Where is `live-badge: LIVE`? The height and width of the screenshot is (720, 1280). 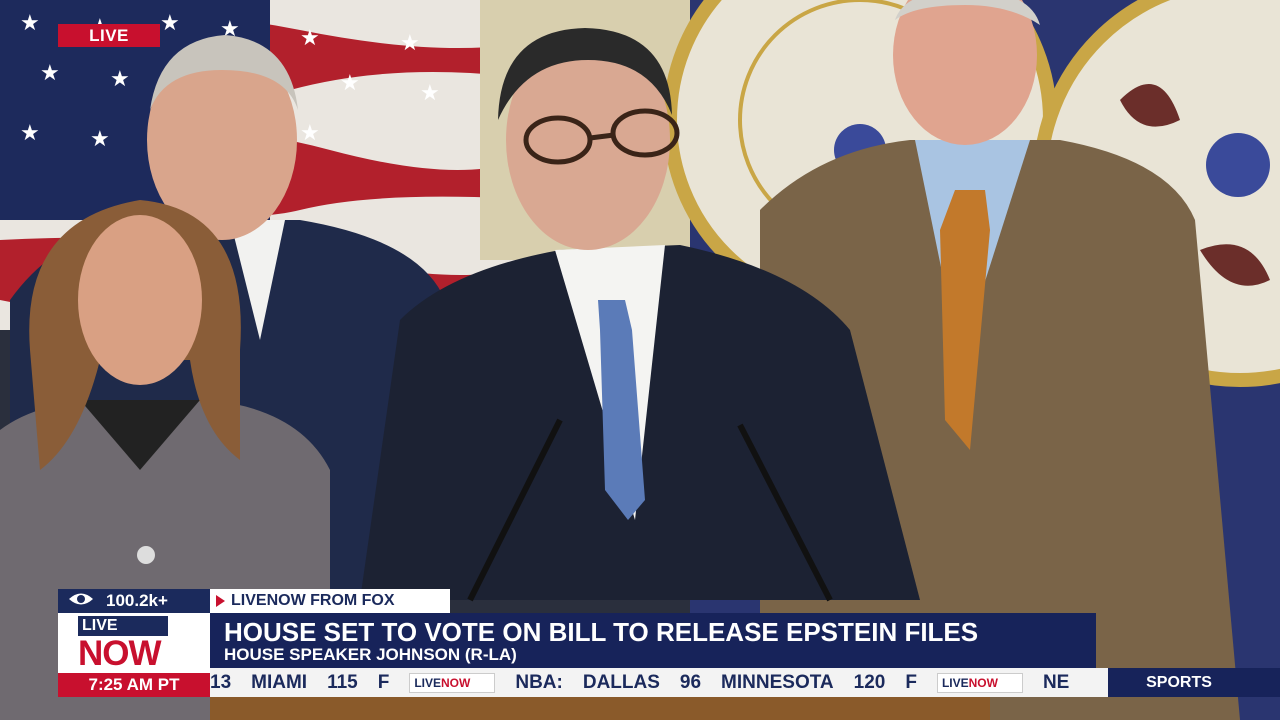 live-badge: LIVE is located at coordinates (109, 35).